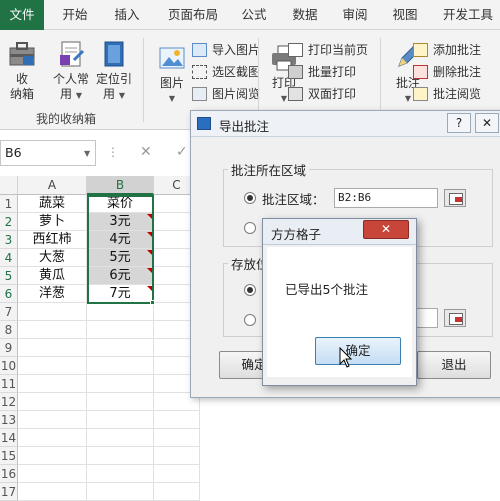 This screenshot has width=500, height=501. Describe the element at coordinates (9, 312) in the screenshot. I see `row-header: 7` at that location.